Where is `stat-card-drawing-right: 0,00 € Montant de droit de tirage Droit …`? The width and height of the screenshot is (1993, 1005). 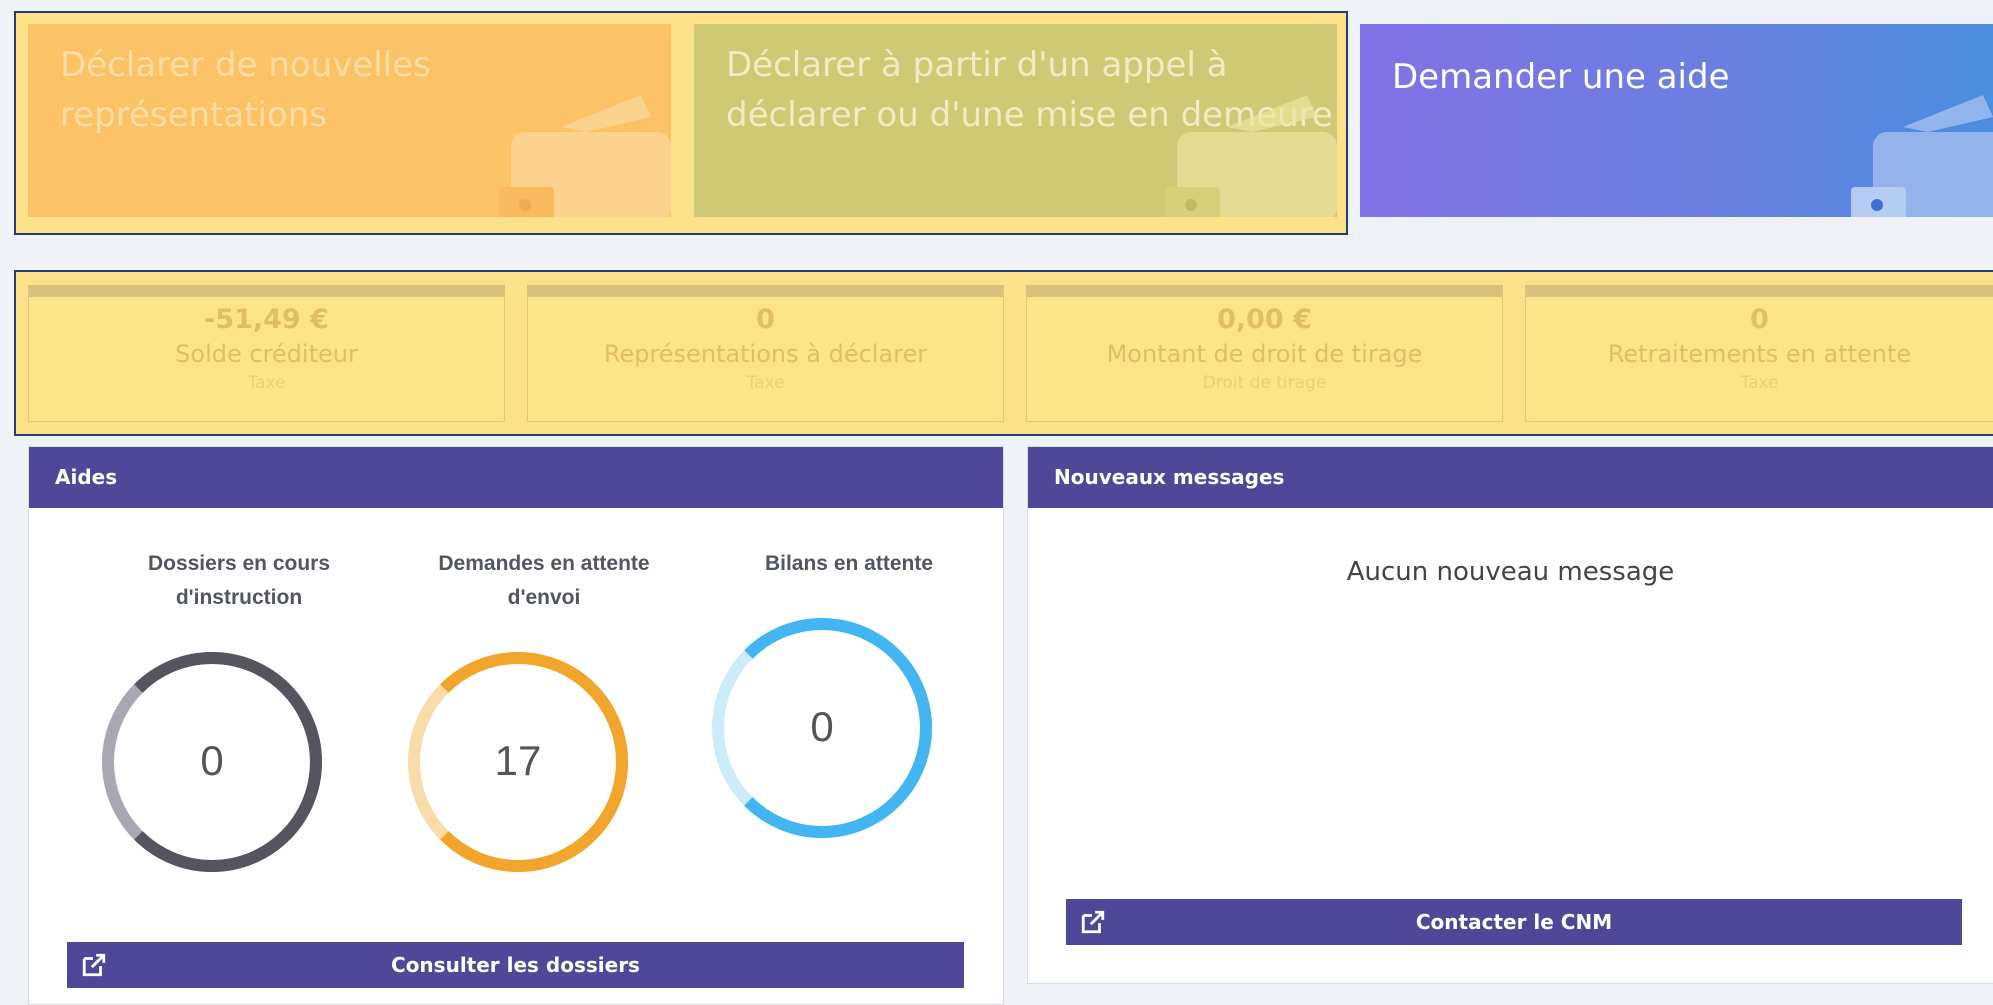 stat-card-drawing-right: 0,00 € Montant de droit de tirage Droit … is located at coordinates (1264, 353).